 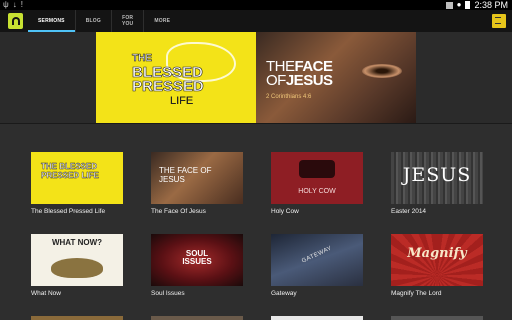 What do you see at coordinates (162, 21) in the screenshot?
I see `tab-more: MORE` at bounding box center [162, 21].